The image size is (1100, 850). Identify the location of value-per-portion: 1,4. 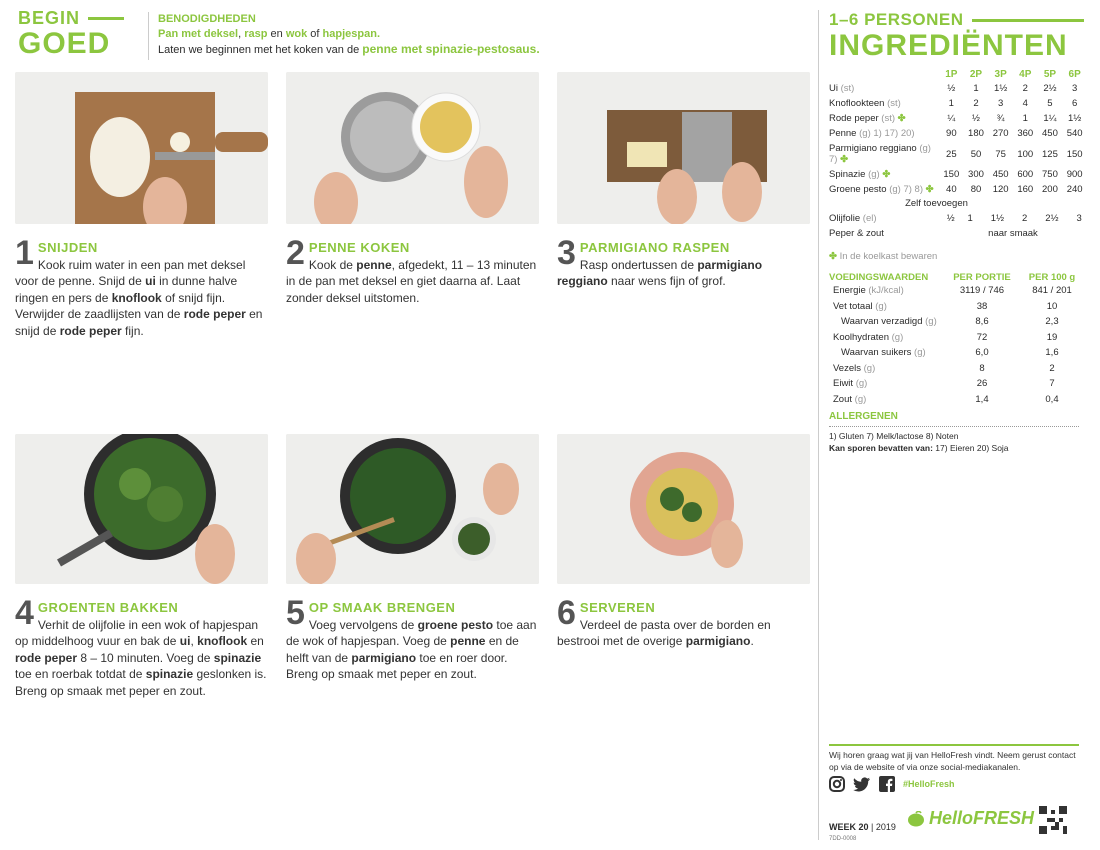
(982, 399).